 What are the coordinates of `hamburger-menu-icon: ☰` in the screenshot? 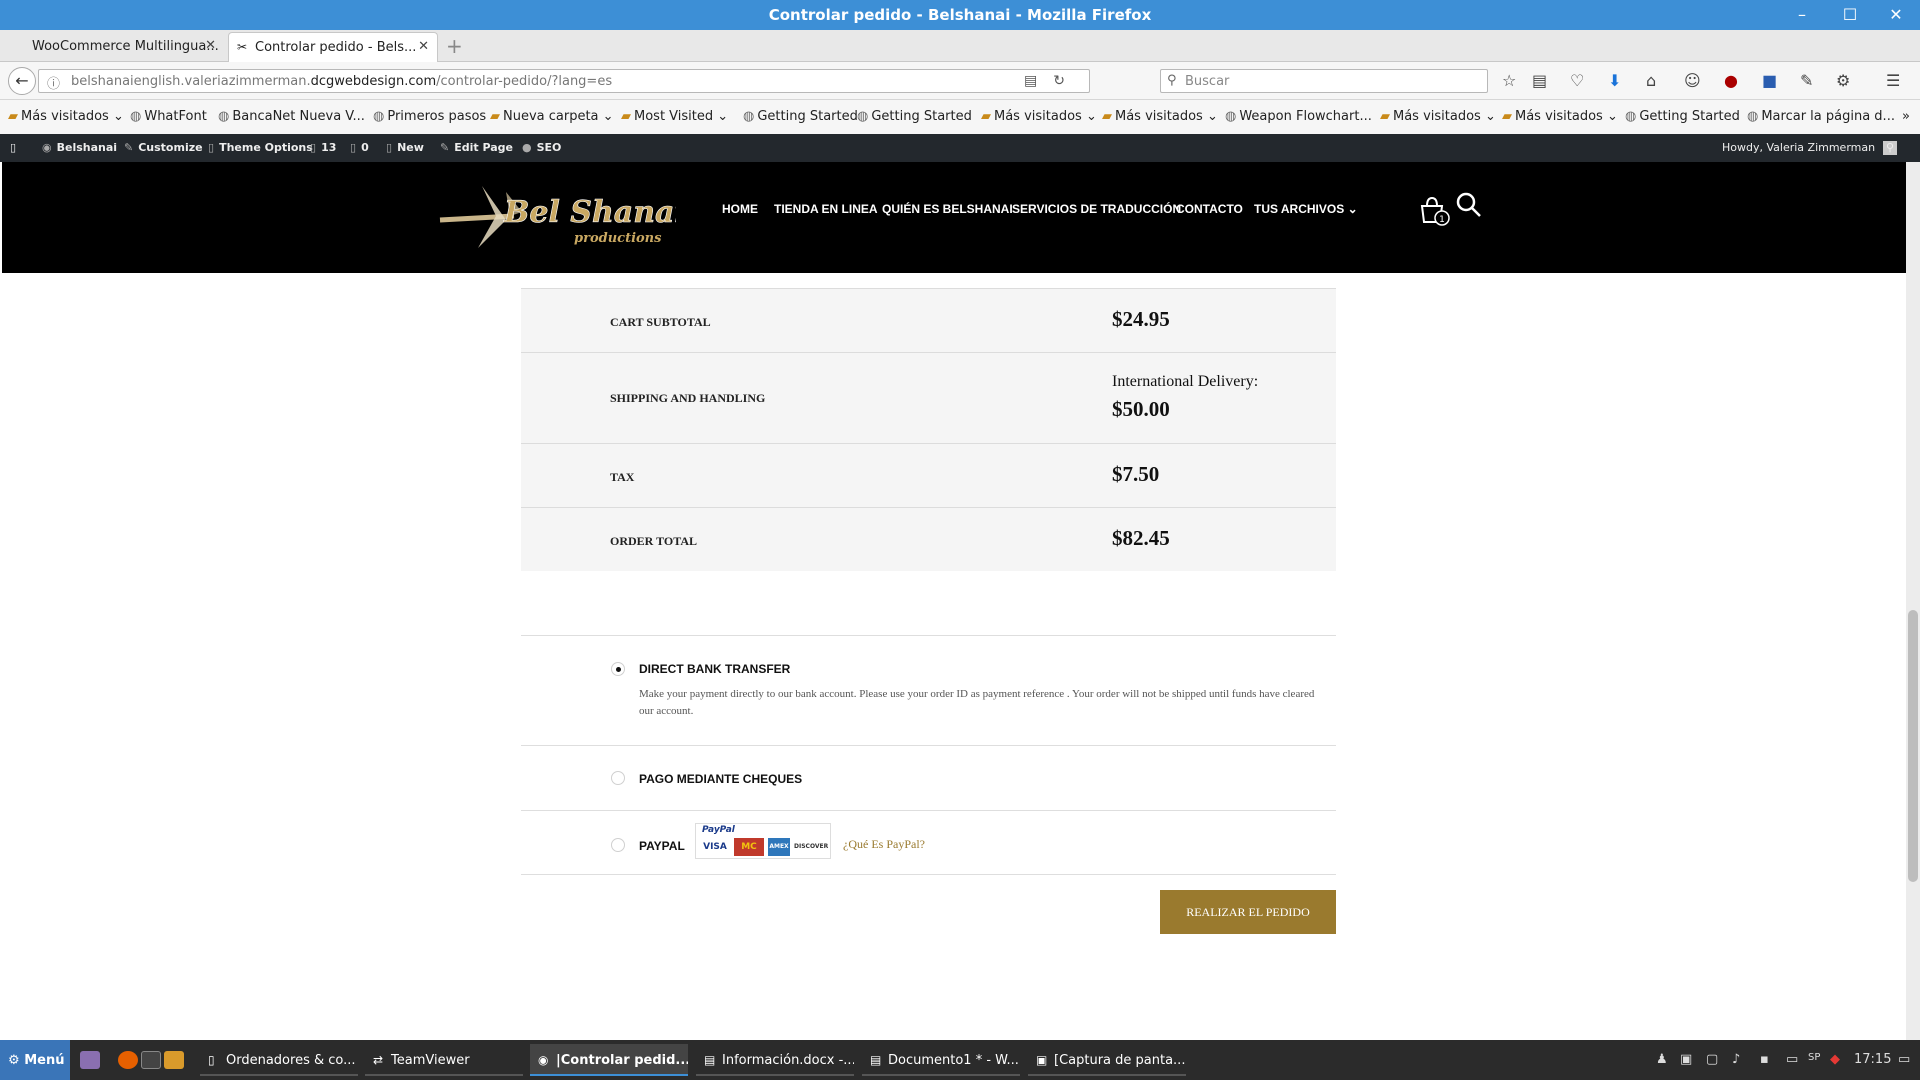 It's located at (1893, 80).